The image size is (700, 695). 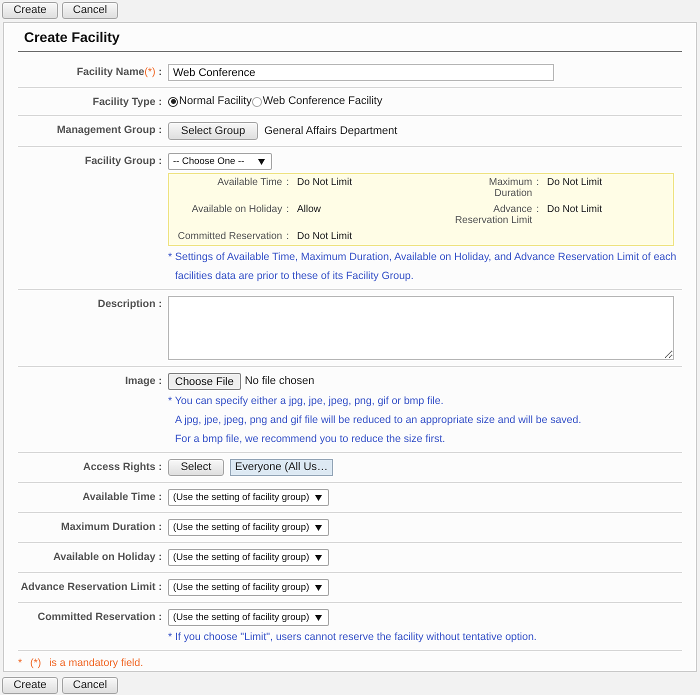 I want to click on field-label: Facility Name, so click(x=110, y=72).